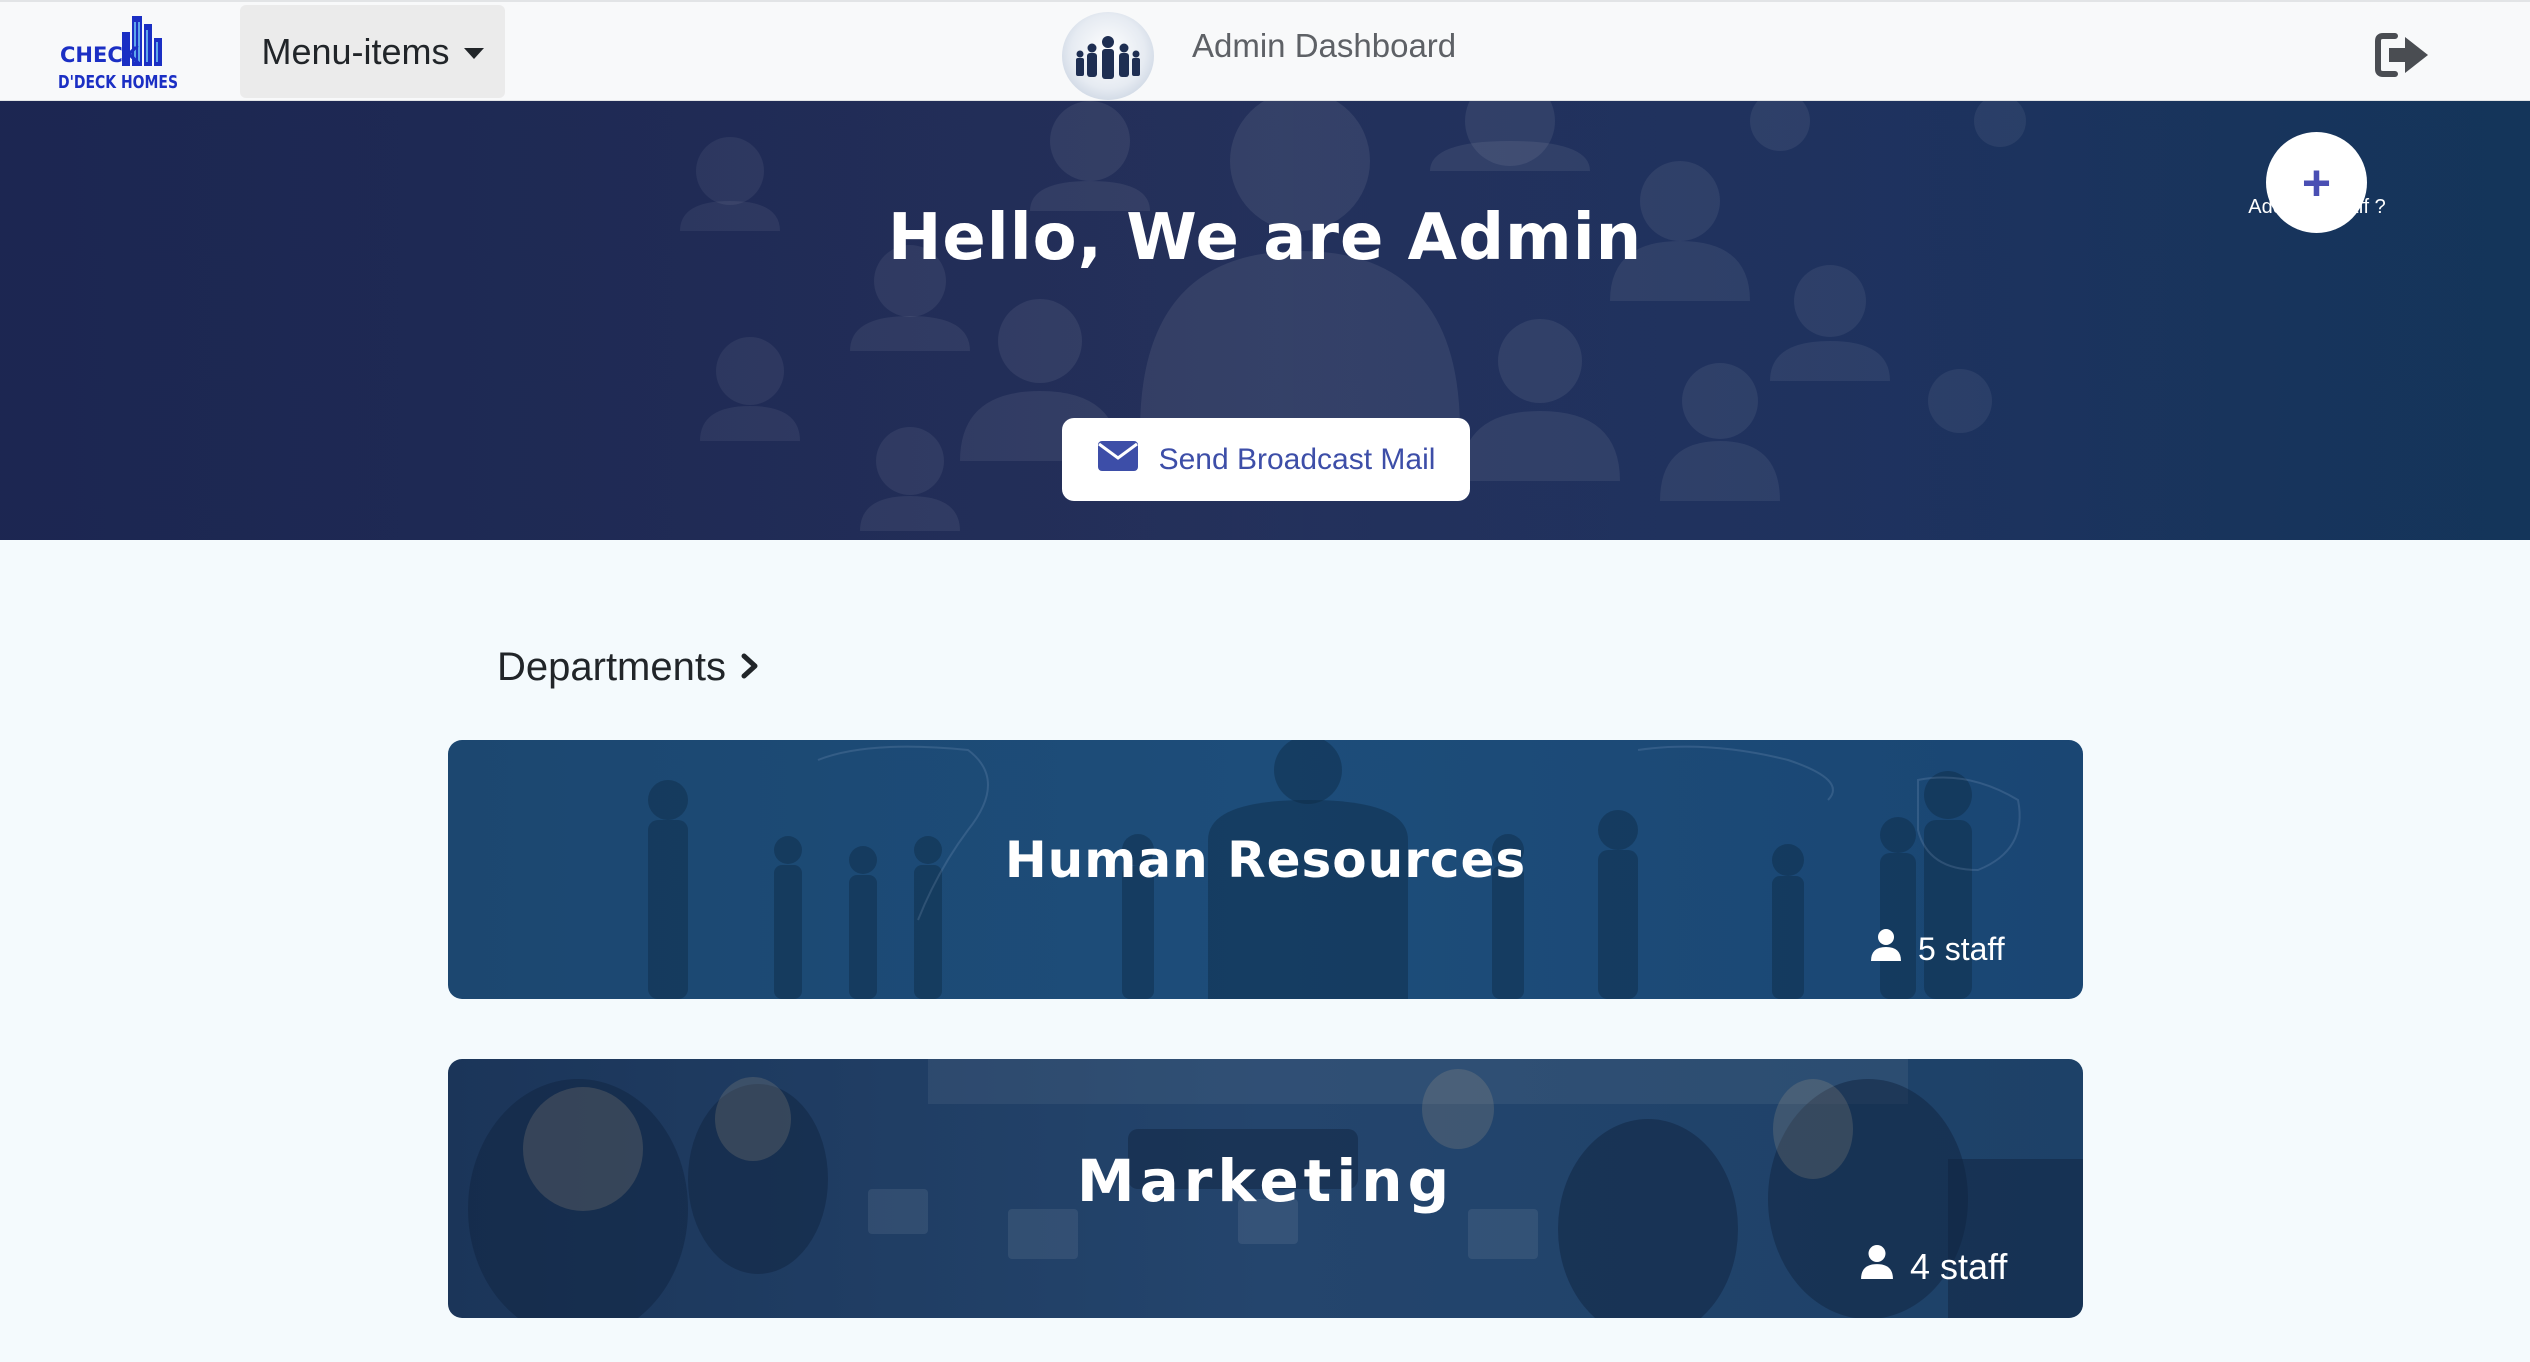 This screenshot has height=1362, width=2530. I want to click on caret-down-icon, so click(473, 53).